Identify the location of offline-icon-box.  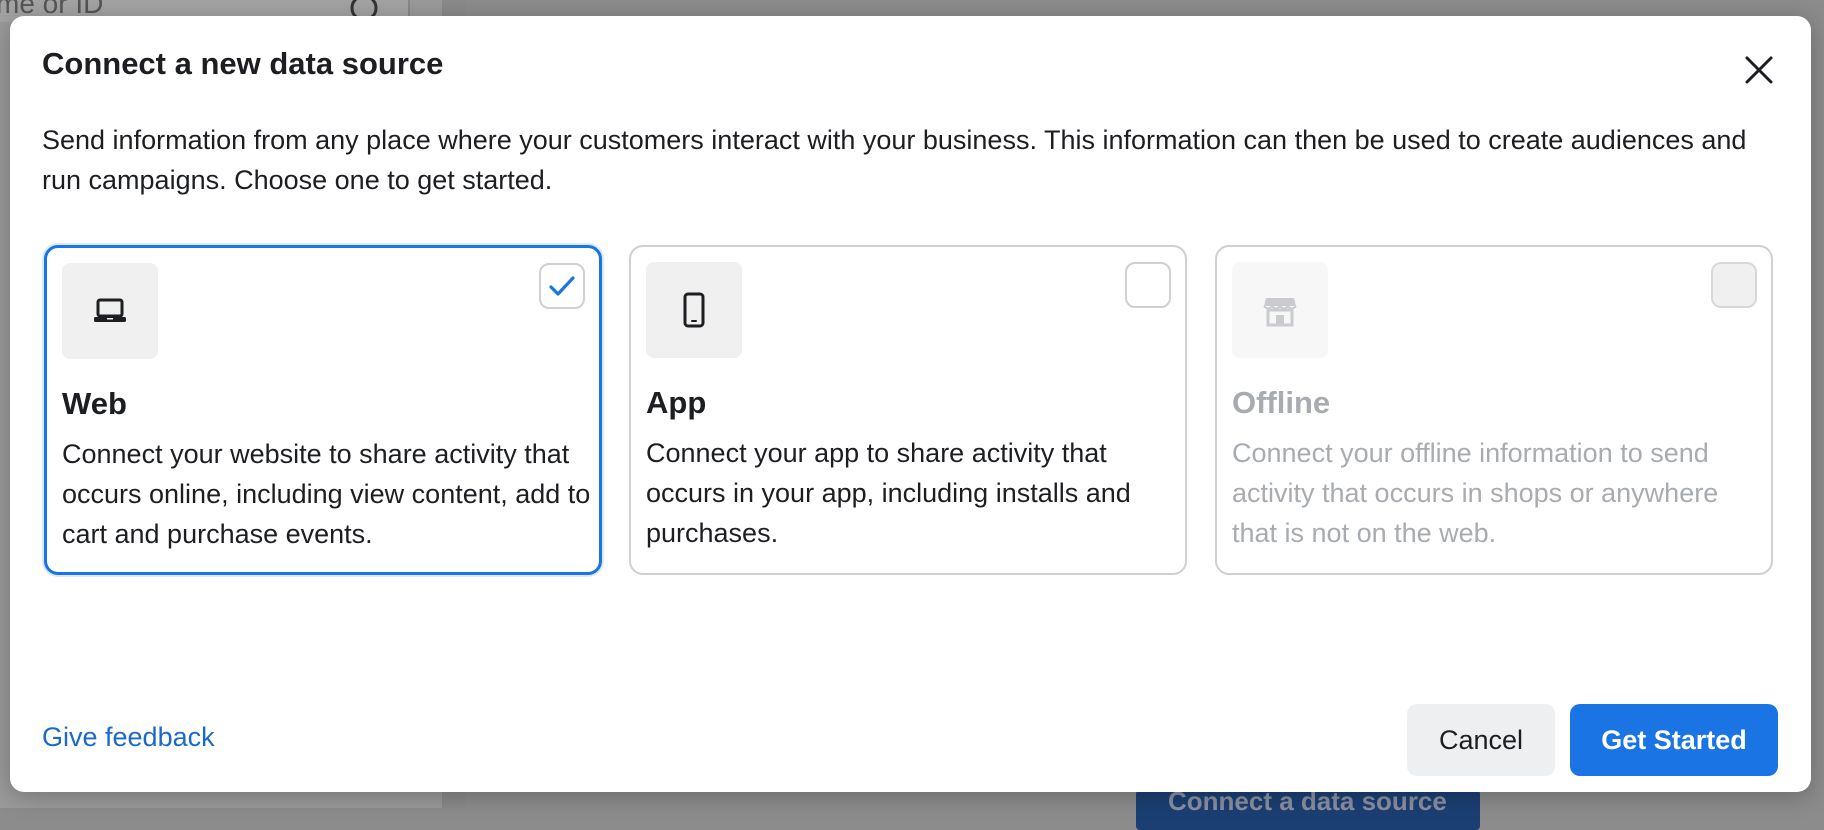
(1280, 310).